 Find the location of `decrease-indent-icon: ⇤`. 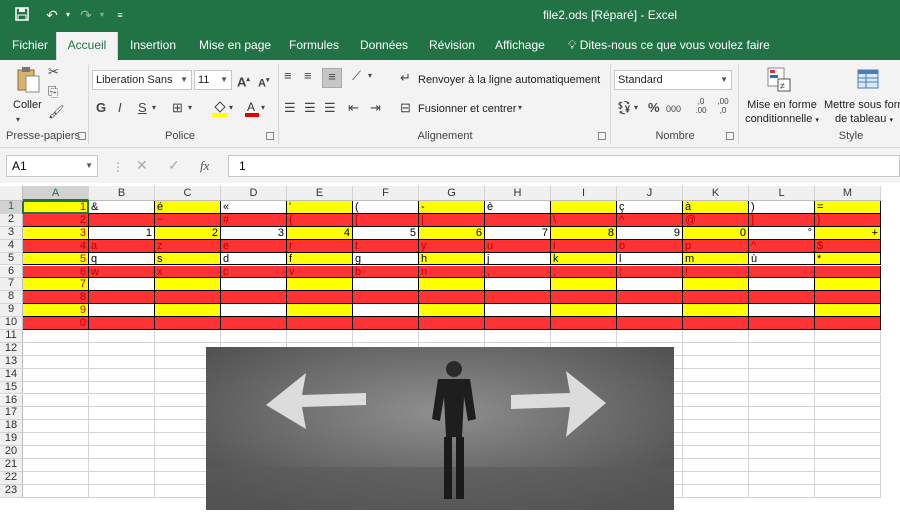

decrease-indent-icon: ⇤ is located at coordinates (353, 108).